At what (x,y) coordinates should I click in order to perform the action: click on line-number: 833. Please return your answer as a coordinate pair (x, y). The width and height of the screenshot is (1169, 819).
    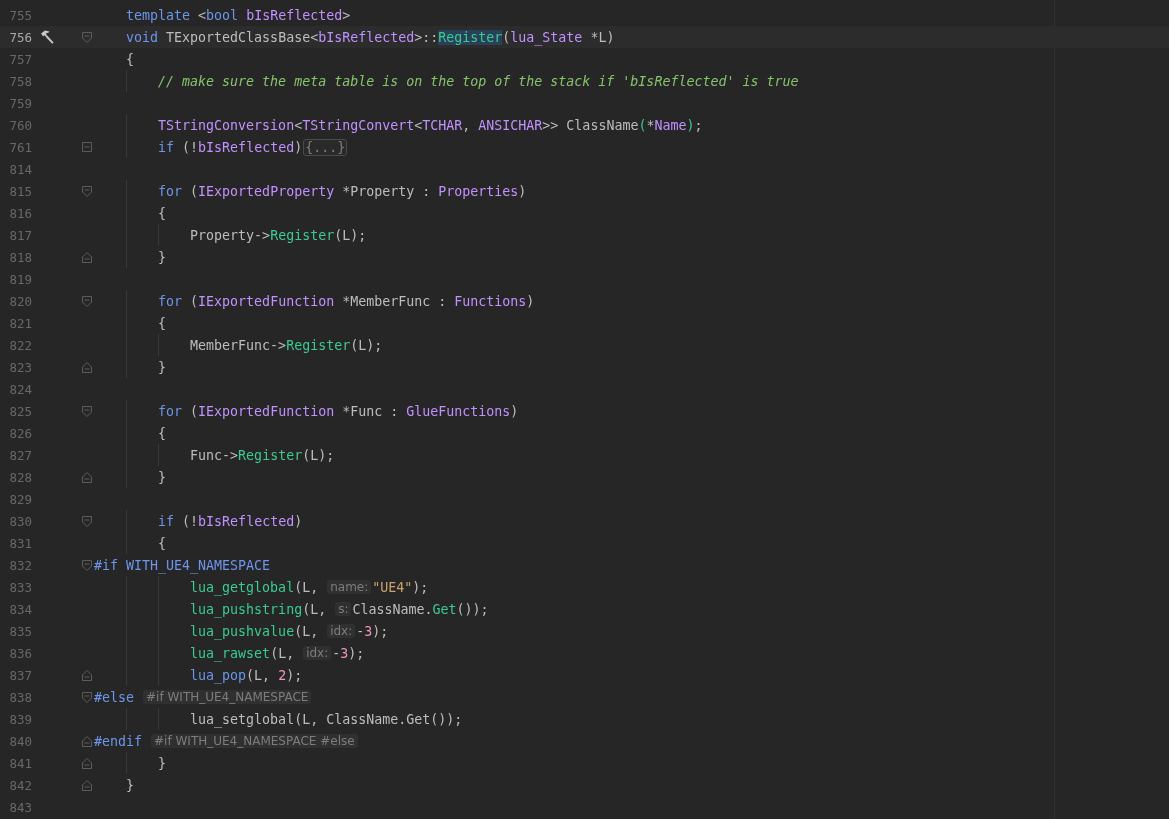
    Looking at the image, I should click on (20, 587).